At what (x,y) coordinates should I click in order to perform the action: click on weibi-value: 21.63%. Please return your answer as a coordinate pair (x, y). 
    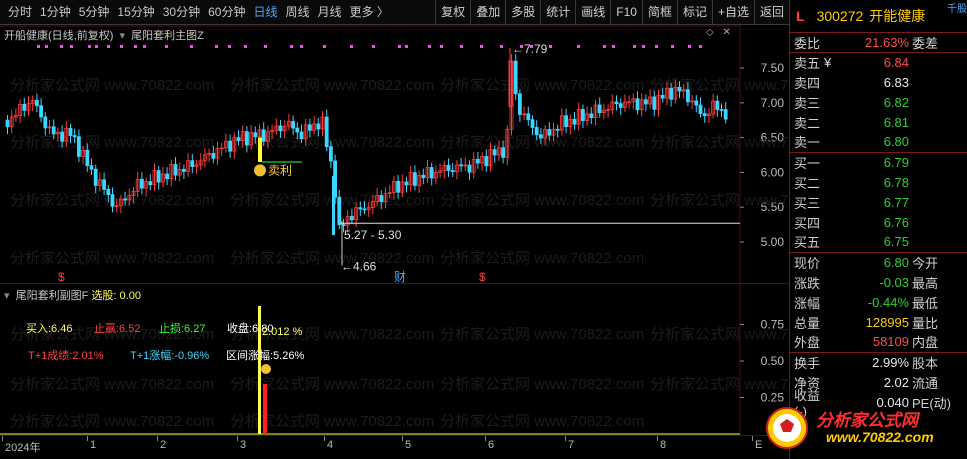
    Looking at the image, I should click on (886, 42).